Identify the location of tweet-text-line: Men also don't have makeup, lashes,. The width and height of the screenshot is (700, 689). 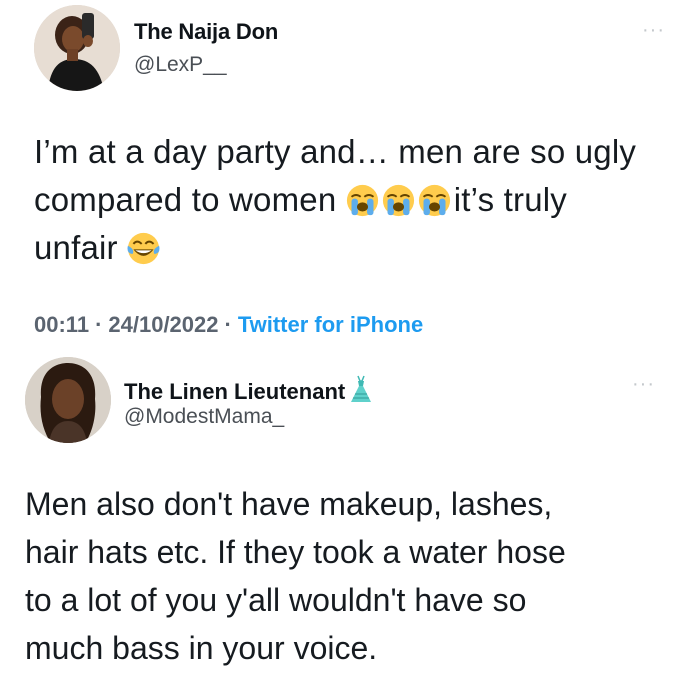
(289, 504).